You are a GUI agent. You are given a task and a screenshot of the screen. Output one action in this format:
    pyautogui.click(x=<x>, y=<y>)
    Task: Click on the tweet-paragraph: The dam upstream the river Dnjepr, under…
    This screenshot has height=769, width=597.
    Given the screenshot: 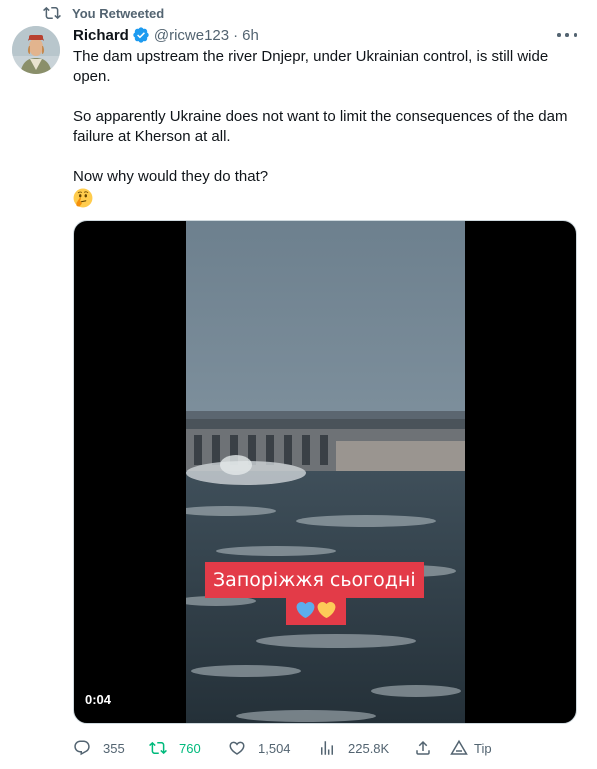 What is the action you would take?
    pyautogui.click(x=311, y=66)
    